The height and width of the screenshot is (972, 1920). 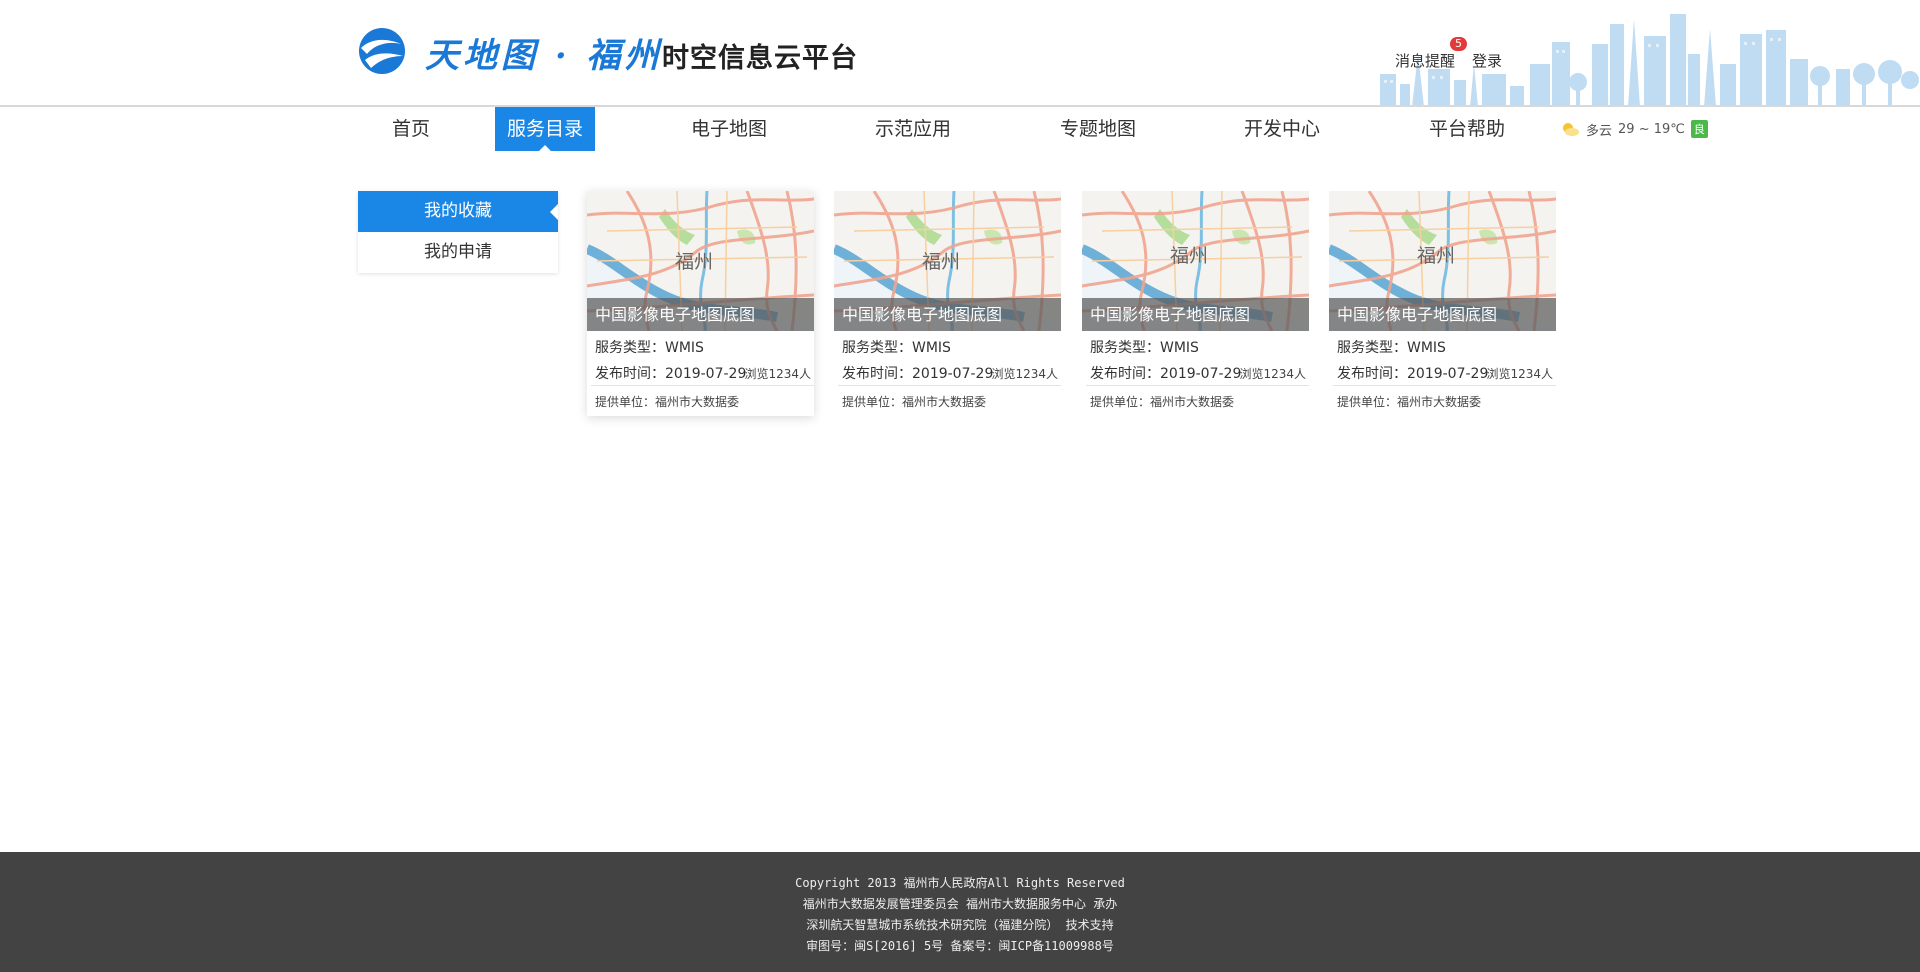 I want to click on footer-organizer: 福州市大数据发展管理委员会 福州市大数据服务中心 承办, so click(x=960, y=904).